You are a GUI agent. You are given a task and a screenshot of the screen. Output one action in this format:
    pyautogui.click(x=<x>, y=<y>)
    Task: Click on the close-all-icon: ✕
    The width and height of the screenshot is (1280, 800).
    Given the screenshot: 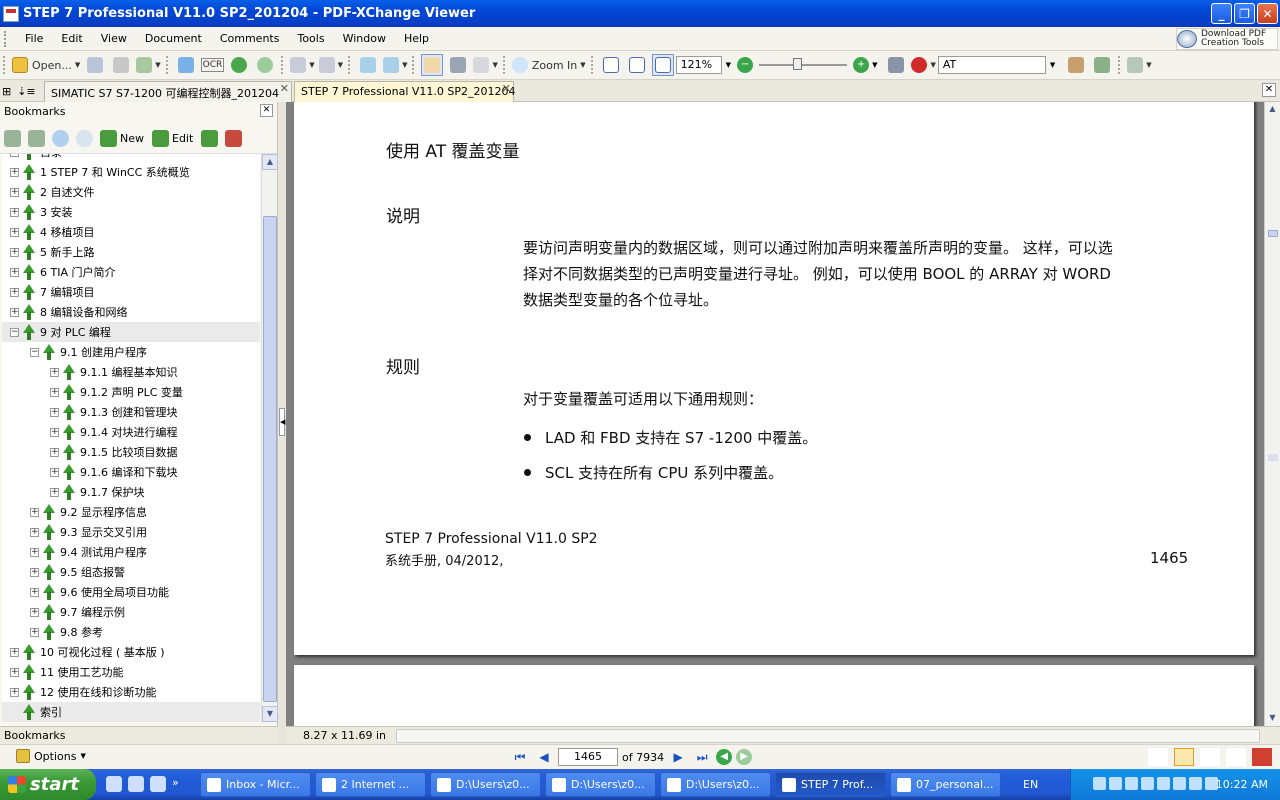 What is the action you would take?
    pyautogui.click(x=1269, y=90)
    